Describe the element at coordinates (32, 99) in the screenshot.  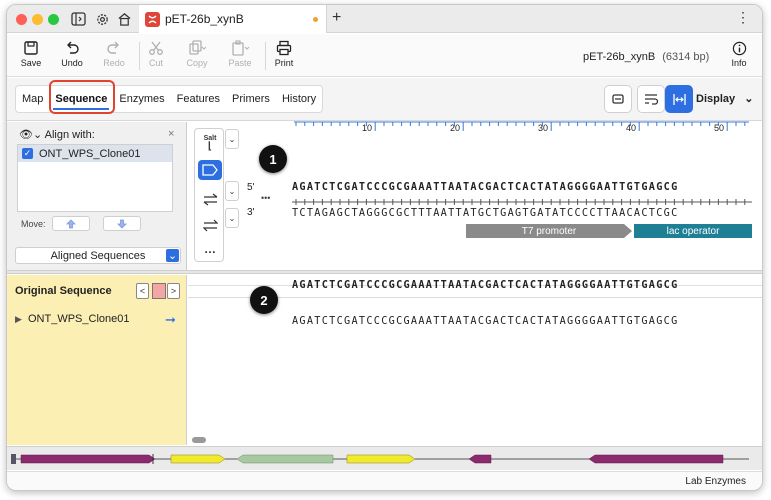
I see `tab-map: Map` at that location.